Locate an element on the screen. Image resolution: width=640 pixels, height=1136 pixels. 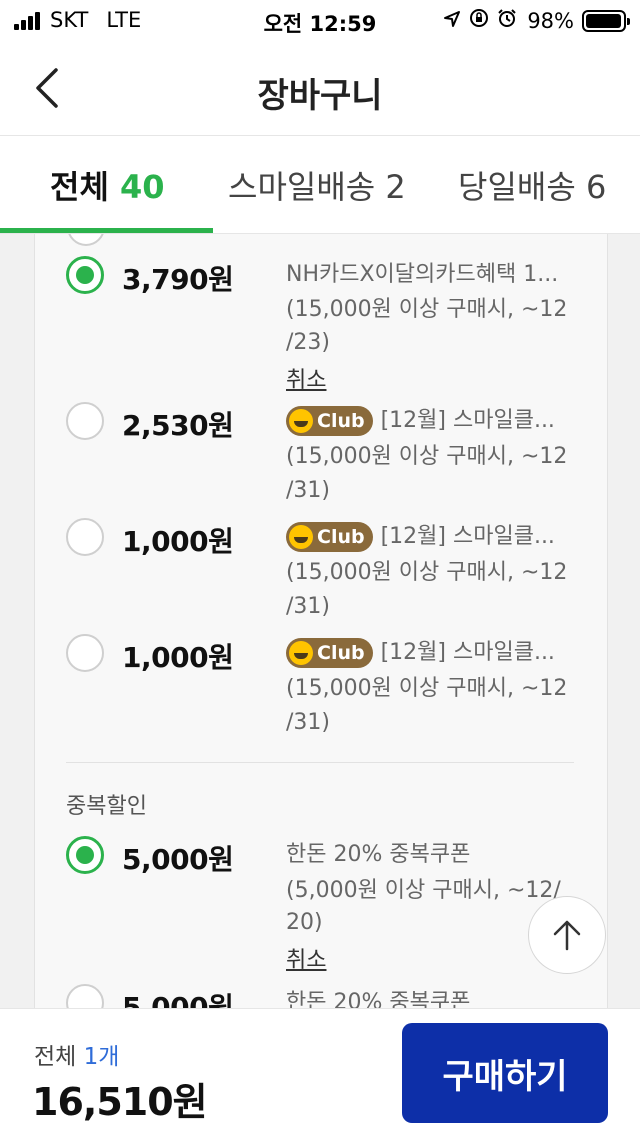
total-price: 16,510원 is located at coordinates (120, 1102).